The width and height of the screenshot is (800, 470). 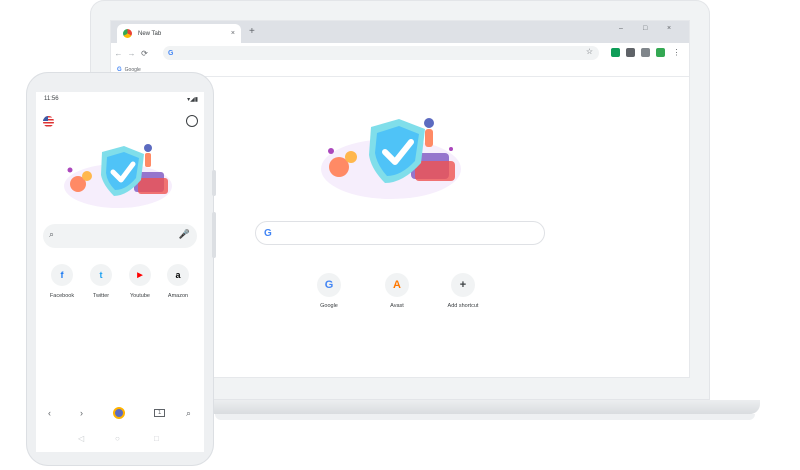 What do you see at coordinates (482, 407) in the screenshot?
I see `laptop-base` at bounding box center [482, 407].